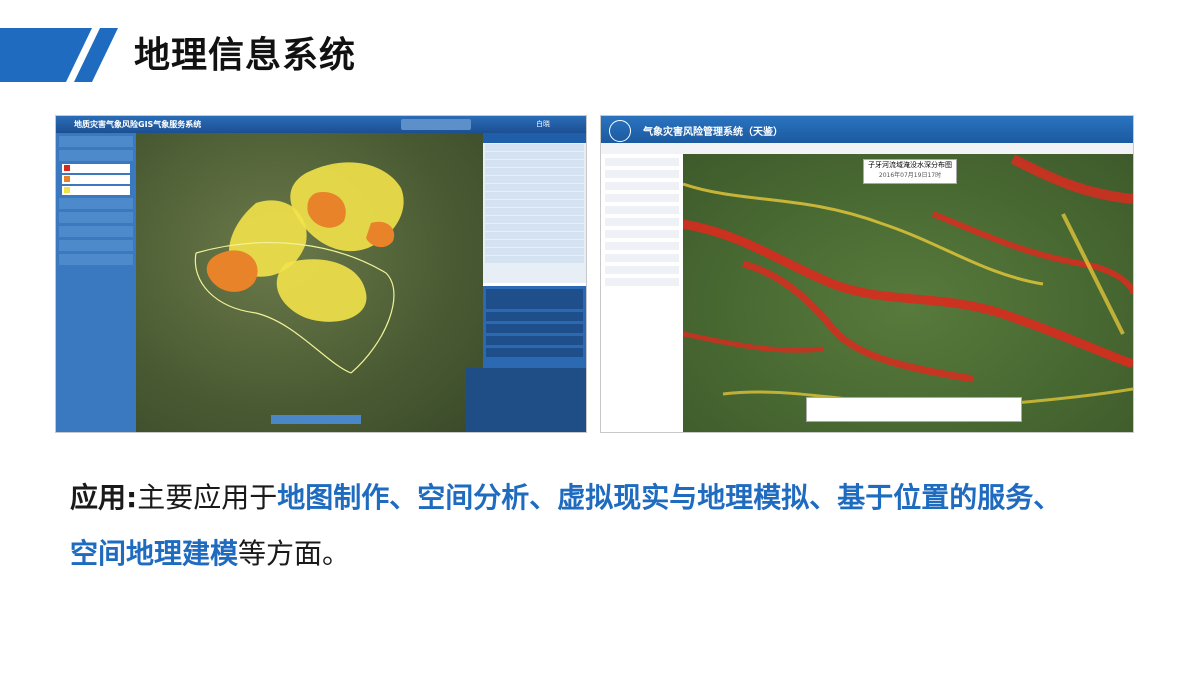  What do you see at coordinates (713, 132) in the screenshot?
I see `app-title: 气象灾害风险管理系统（天鉴）` at bounding box center [713, 132].